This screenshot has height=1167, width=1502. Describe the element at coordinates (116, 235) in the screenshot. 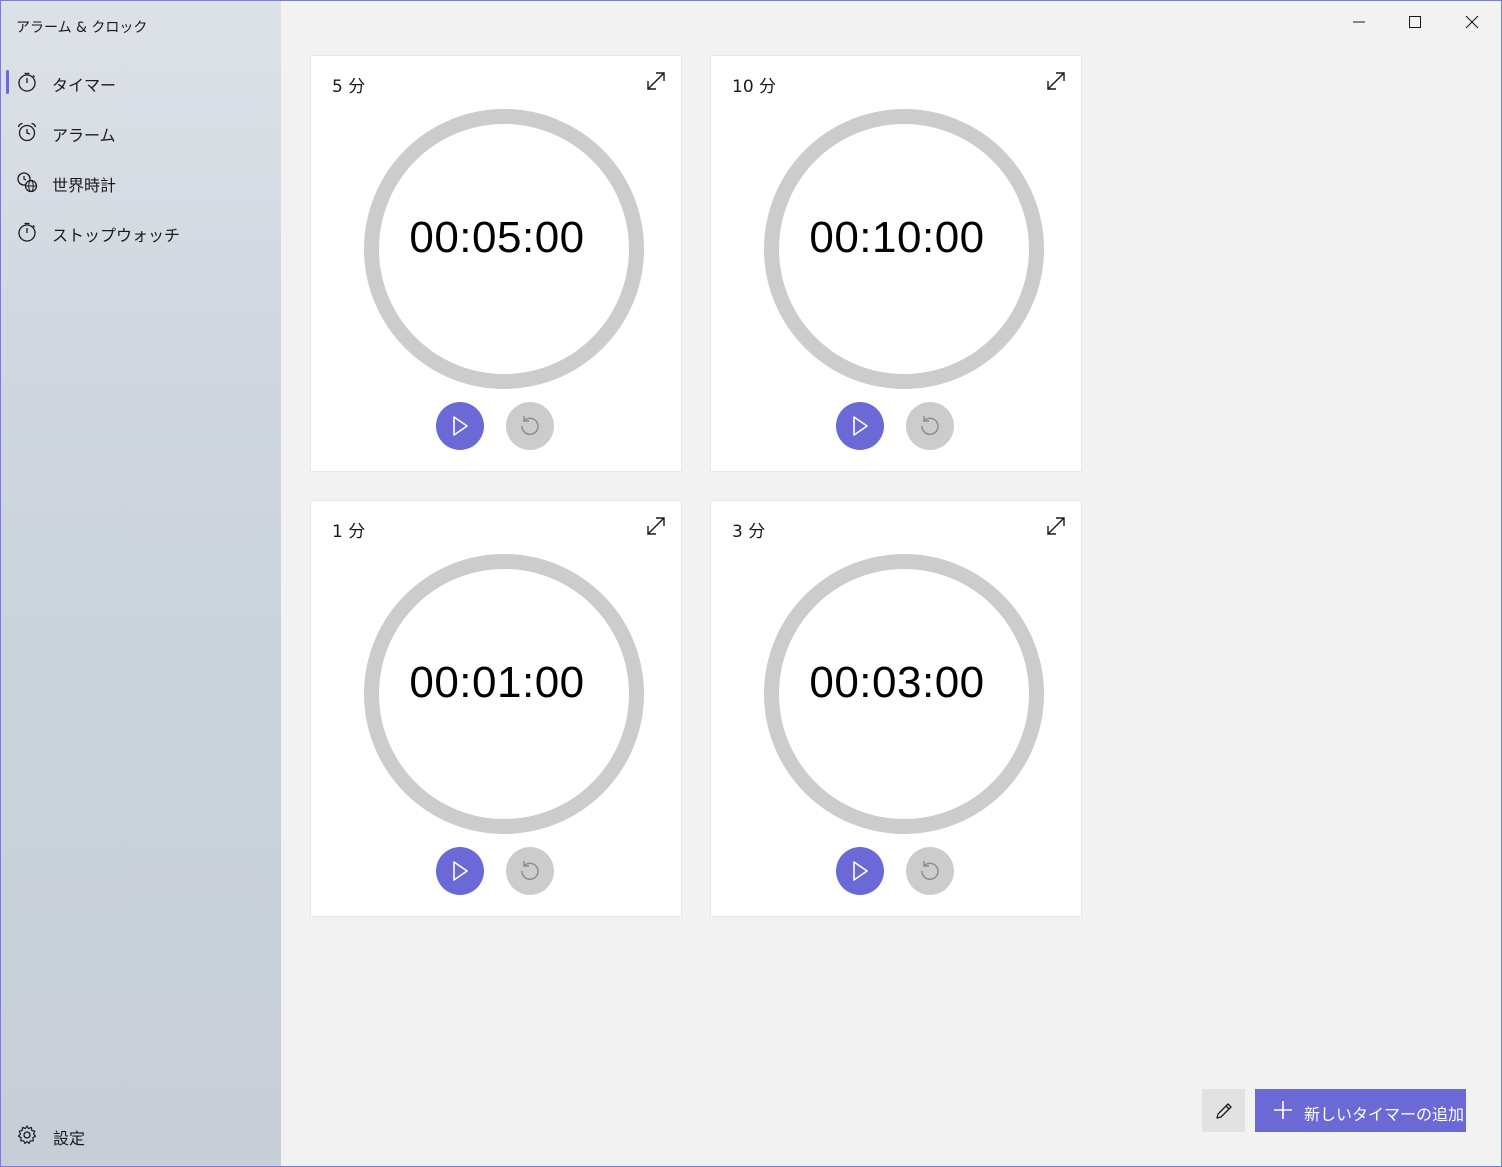

I see `sidebar-item-label: ストップウォッチ` at that location.